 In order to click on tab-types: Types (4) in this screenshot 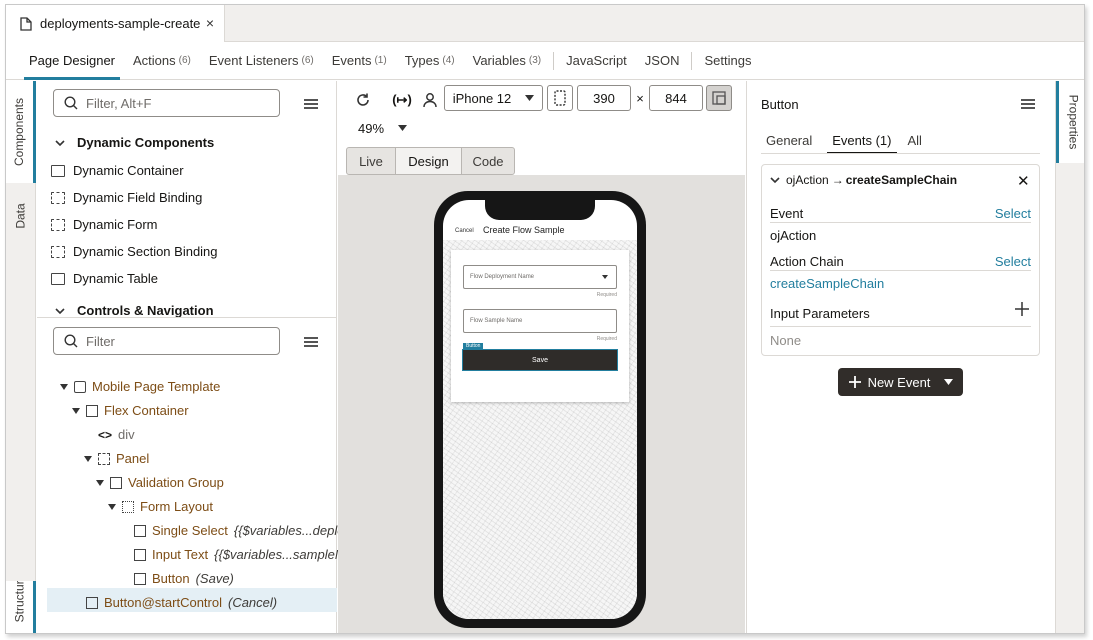, I will do `click(430, 61)`.